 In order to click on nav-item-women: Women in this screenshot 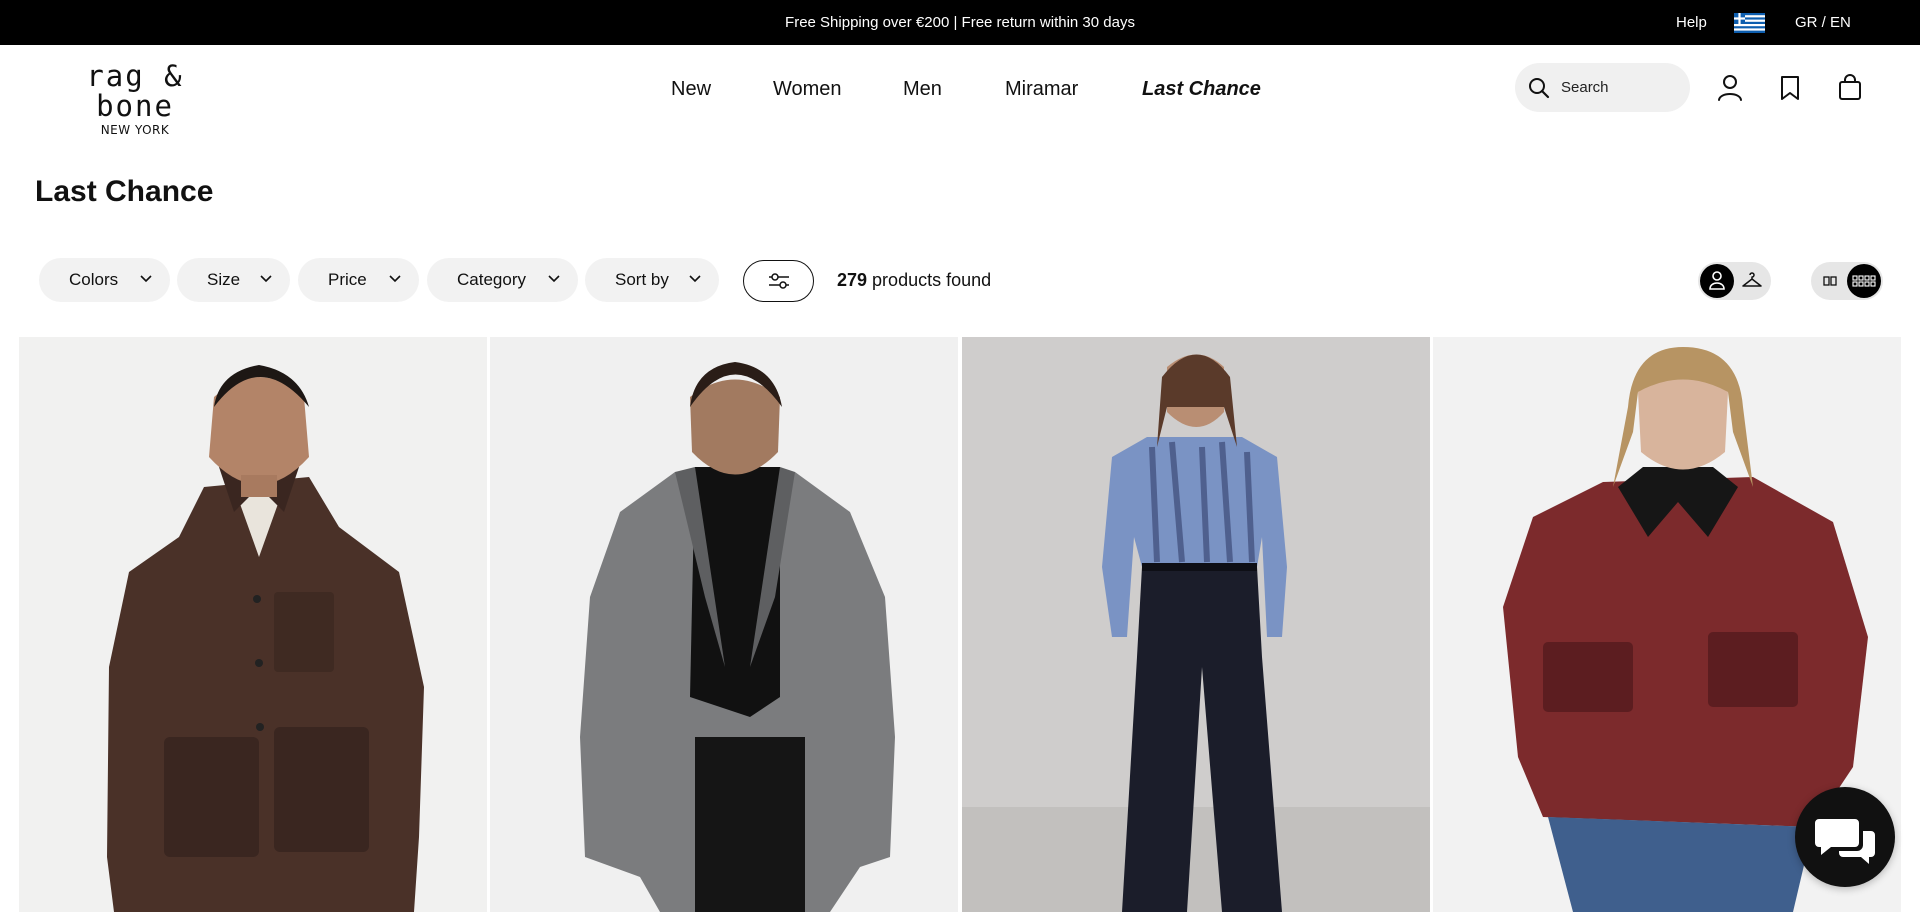, I will do `click(807, 89)`.